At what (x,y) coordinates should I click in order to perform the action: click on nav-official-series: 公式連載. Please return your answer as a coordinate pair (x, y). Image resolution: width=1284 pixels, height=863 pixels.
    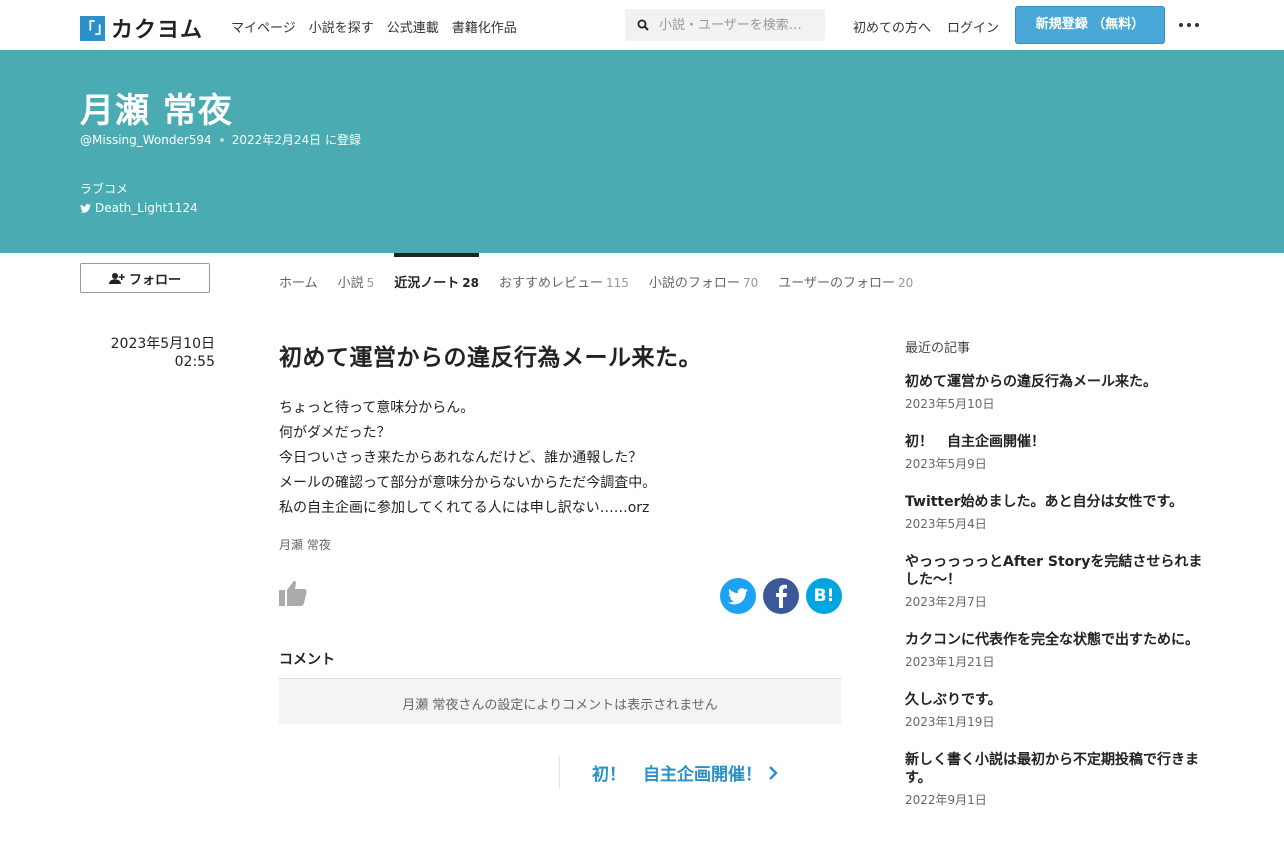
    Looking at the image, I should click on (413, 26).